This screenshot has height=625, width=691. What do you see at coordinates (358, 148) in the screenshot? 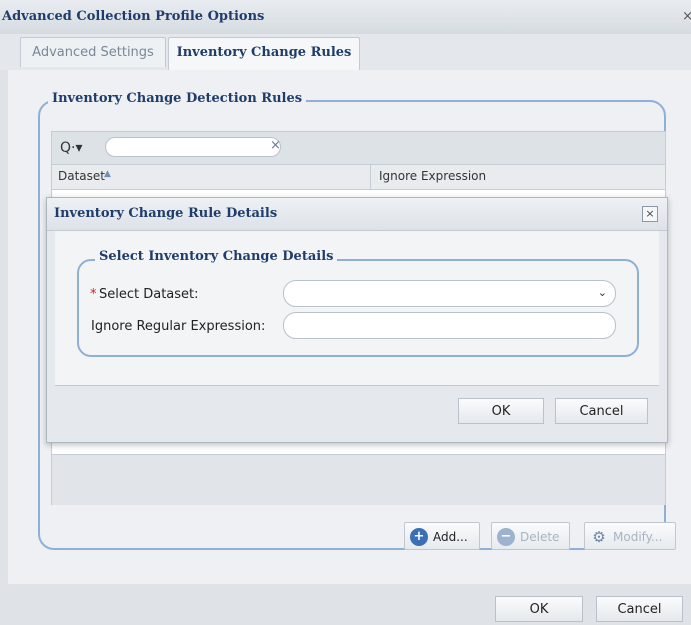
I see `grid-toolbar: Q·▾ ×` at bounding box center [358, 148].